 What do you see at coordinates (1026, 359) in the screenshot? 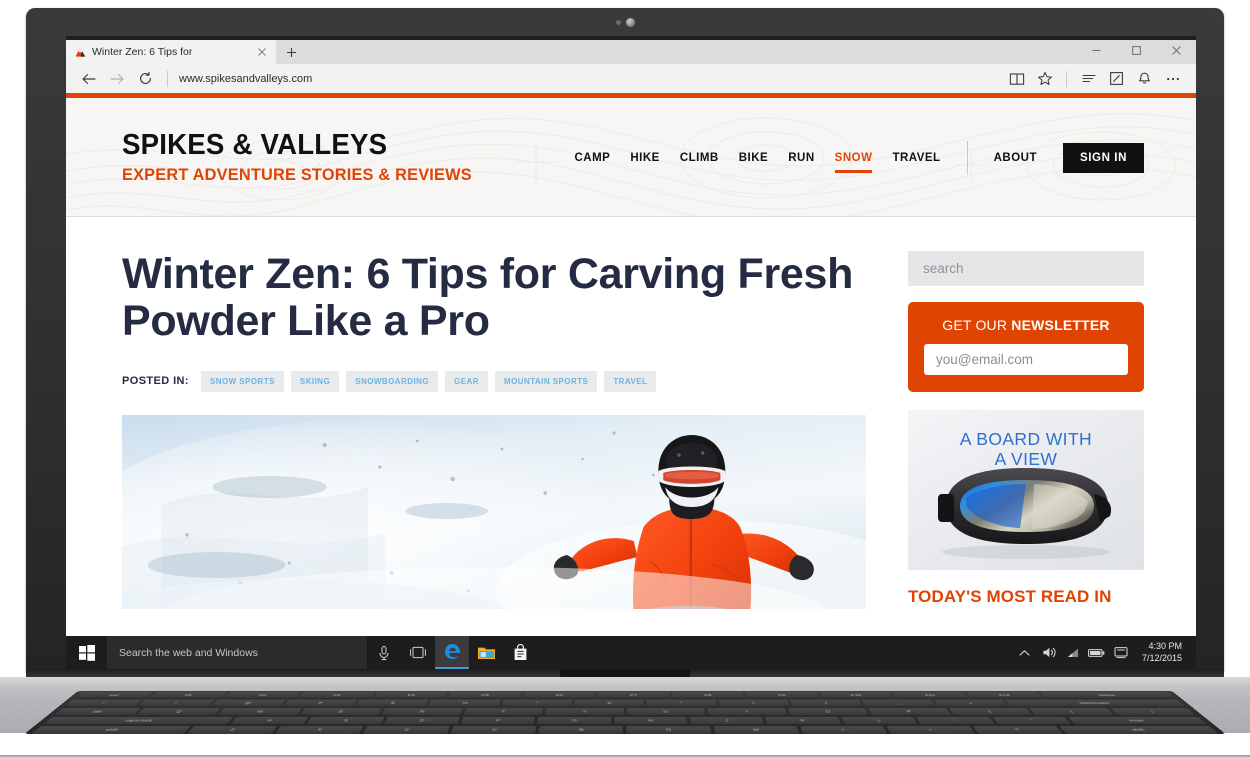
I see `newsletter-email-field: you@email.com` at bounding box center [1026, 359].